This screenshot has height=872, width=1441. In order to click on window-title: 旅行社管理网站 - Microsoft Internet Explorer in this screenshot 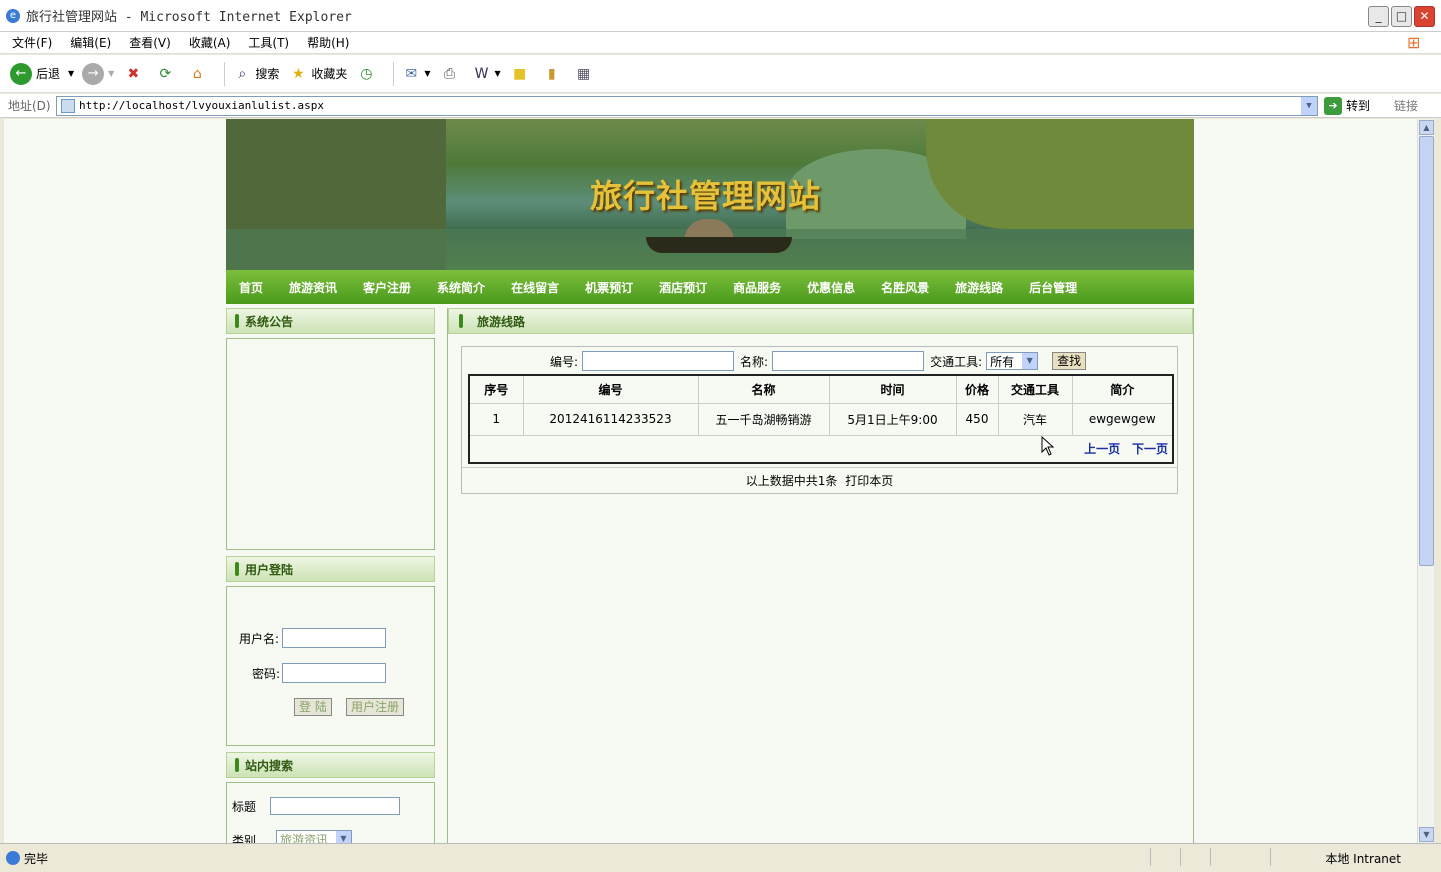, I will do `click(189, 17)`.